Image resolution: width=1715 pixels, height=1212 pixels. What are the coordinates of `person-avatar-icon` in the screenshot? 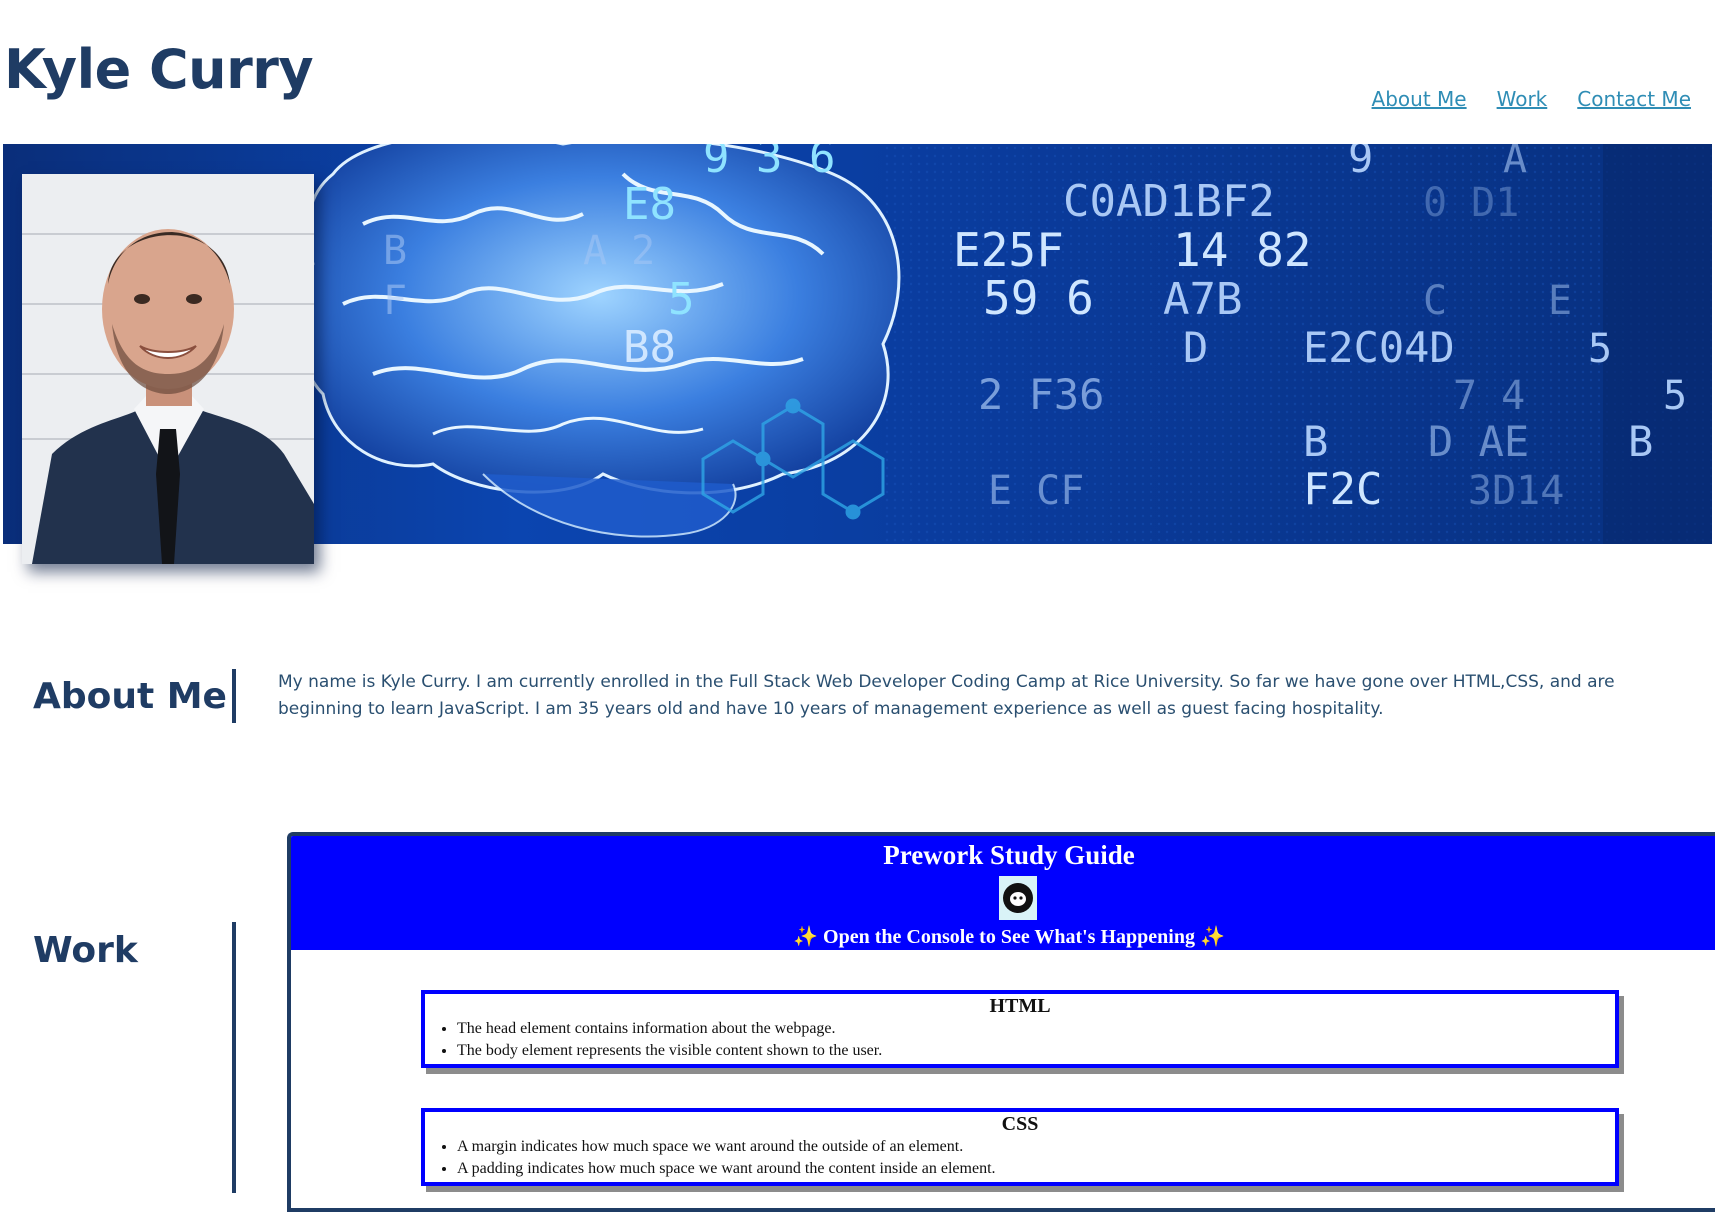 It's located at (168, 369).